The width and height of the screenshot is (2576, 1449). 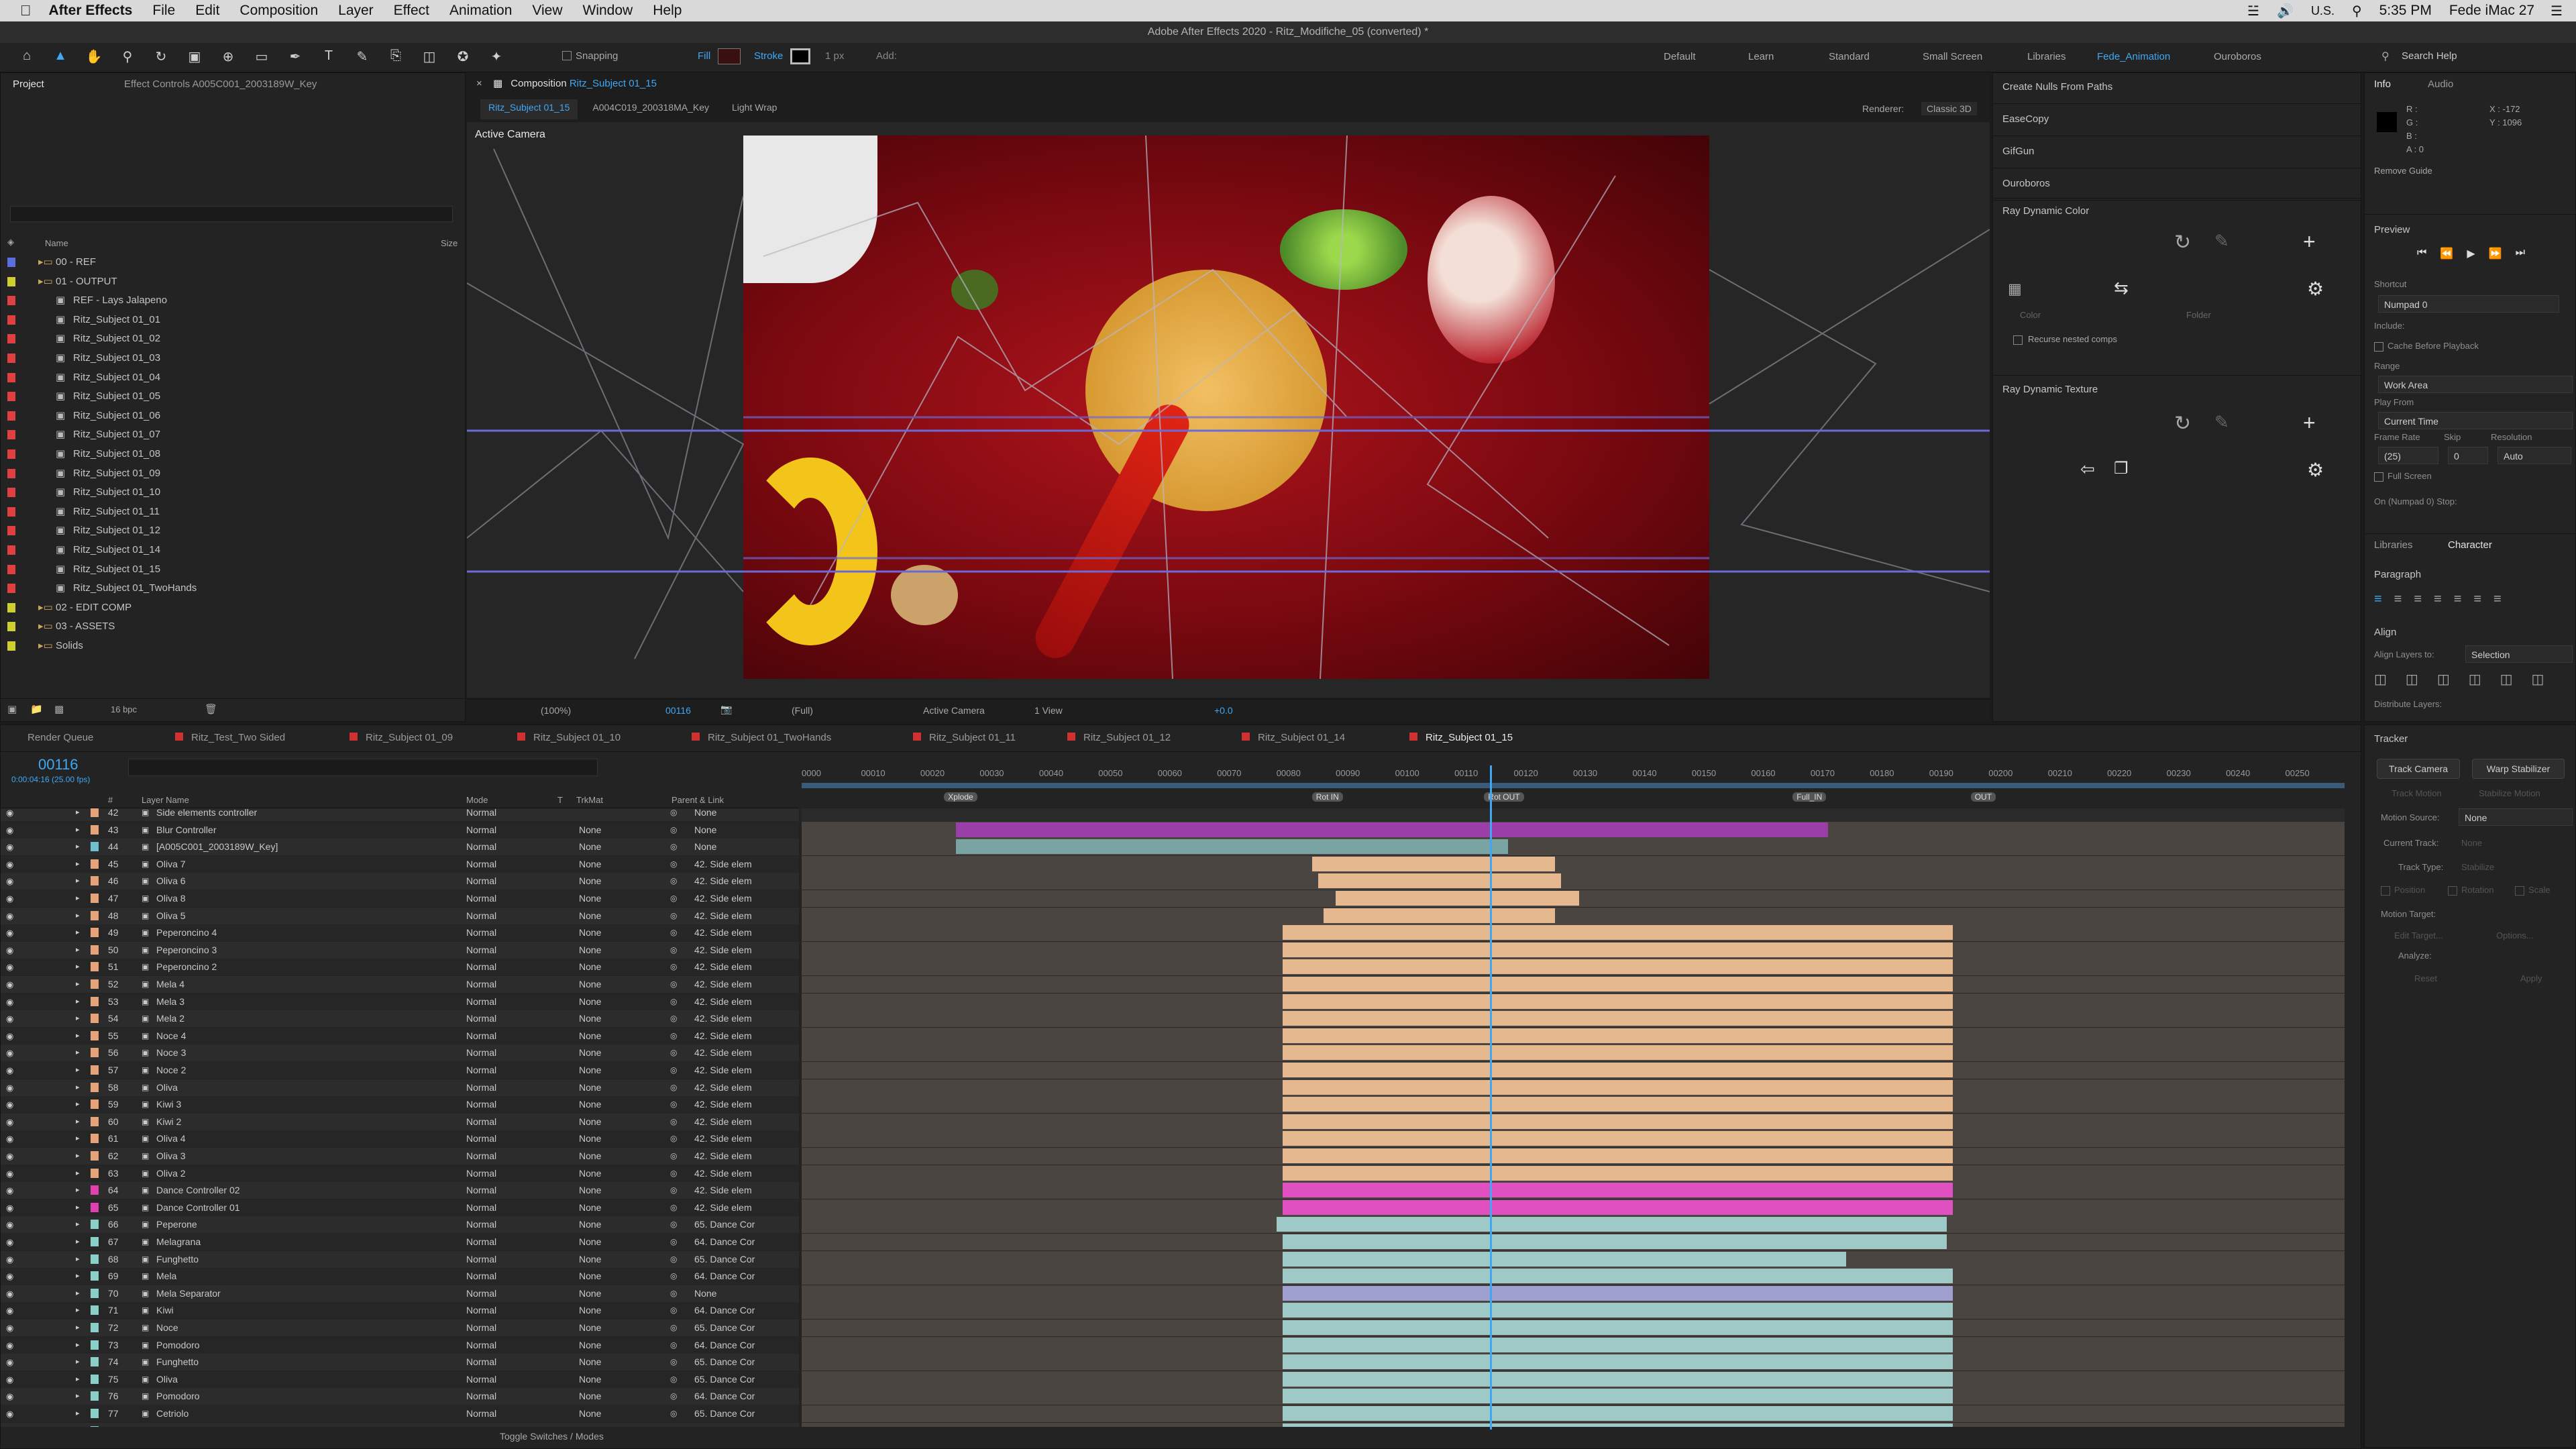 I want to click on workspace-standard: Standard, so click(x=1849, y=56).